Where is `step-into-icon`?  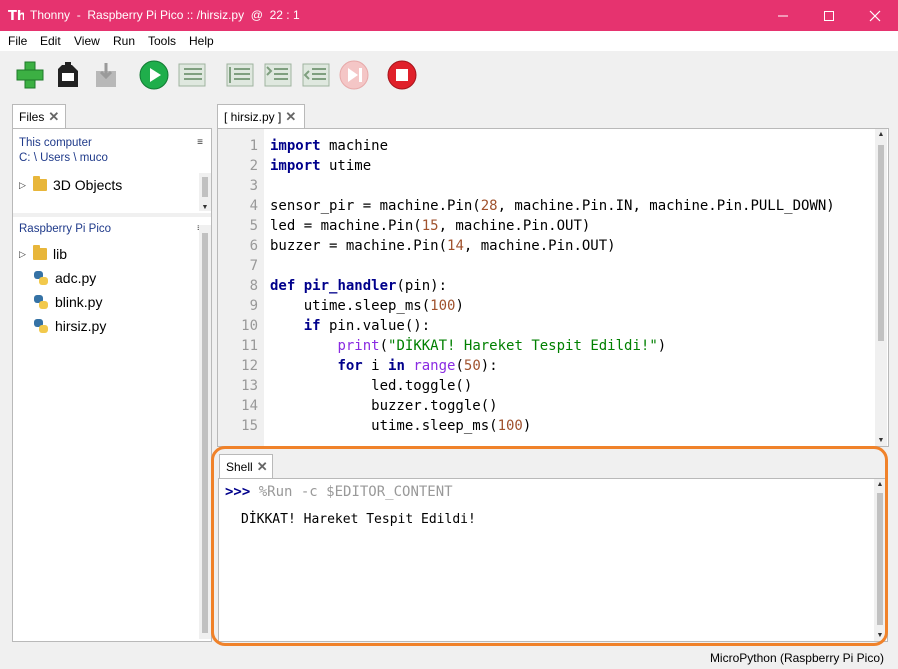 step-into-icon is located at coordinates (278, 75).